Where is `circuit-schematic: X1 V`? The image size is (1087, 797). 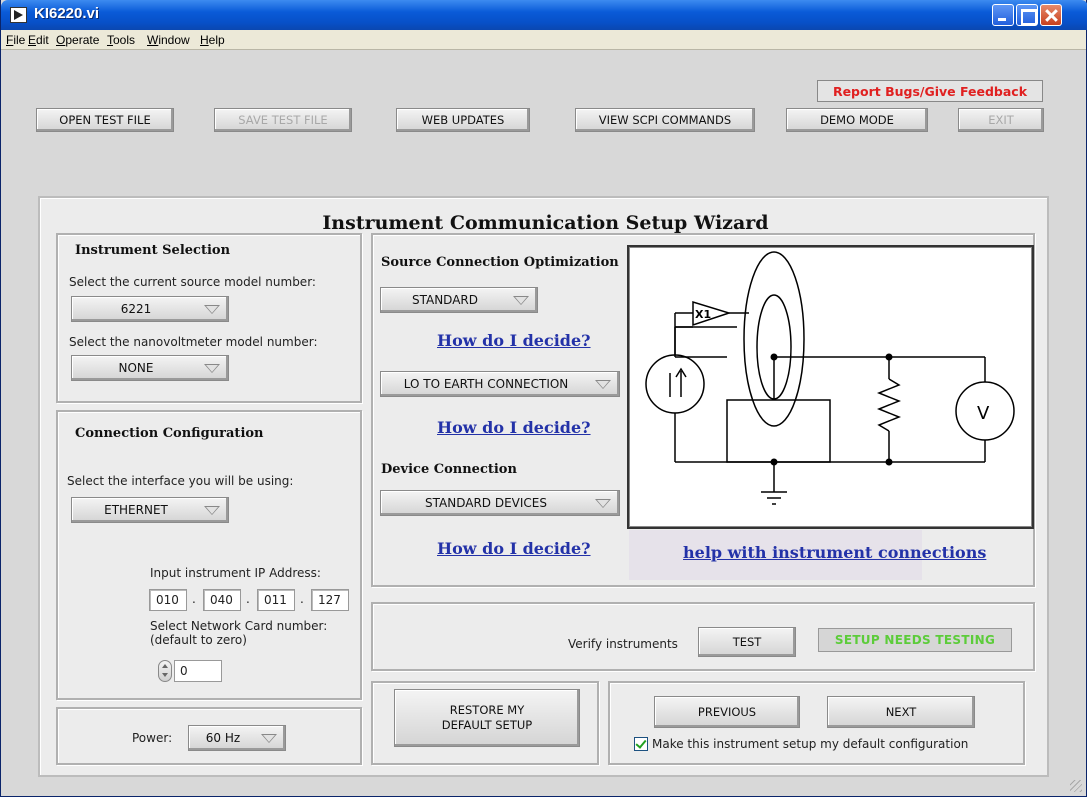 circuit-schematic: X1 V is located at coordinates (830, 378).